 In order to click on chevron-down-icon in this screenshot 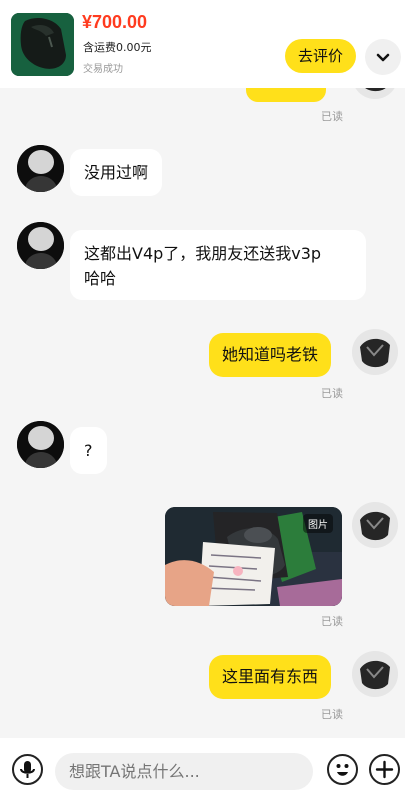, I will do `click(383, 57)`.